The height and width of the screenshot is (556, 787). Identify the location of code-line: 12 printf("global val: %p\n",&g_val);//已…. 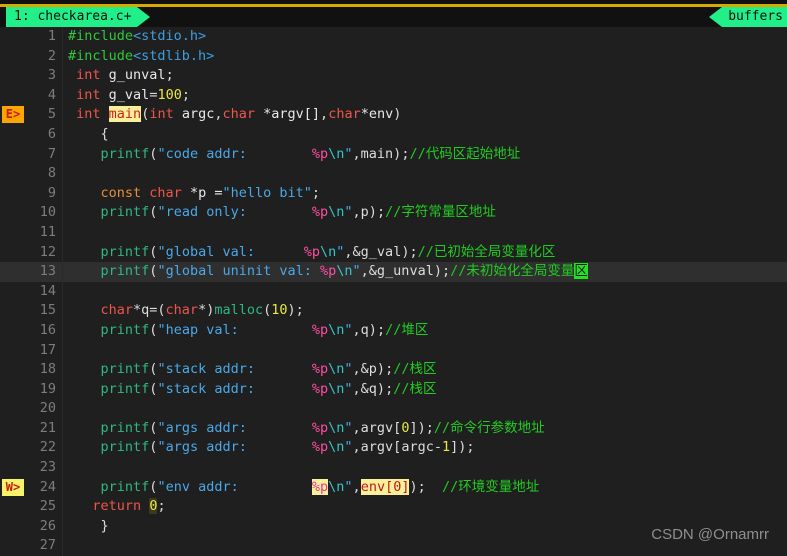
(393, 252).